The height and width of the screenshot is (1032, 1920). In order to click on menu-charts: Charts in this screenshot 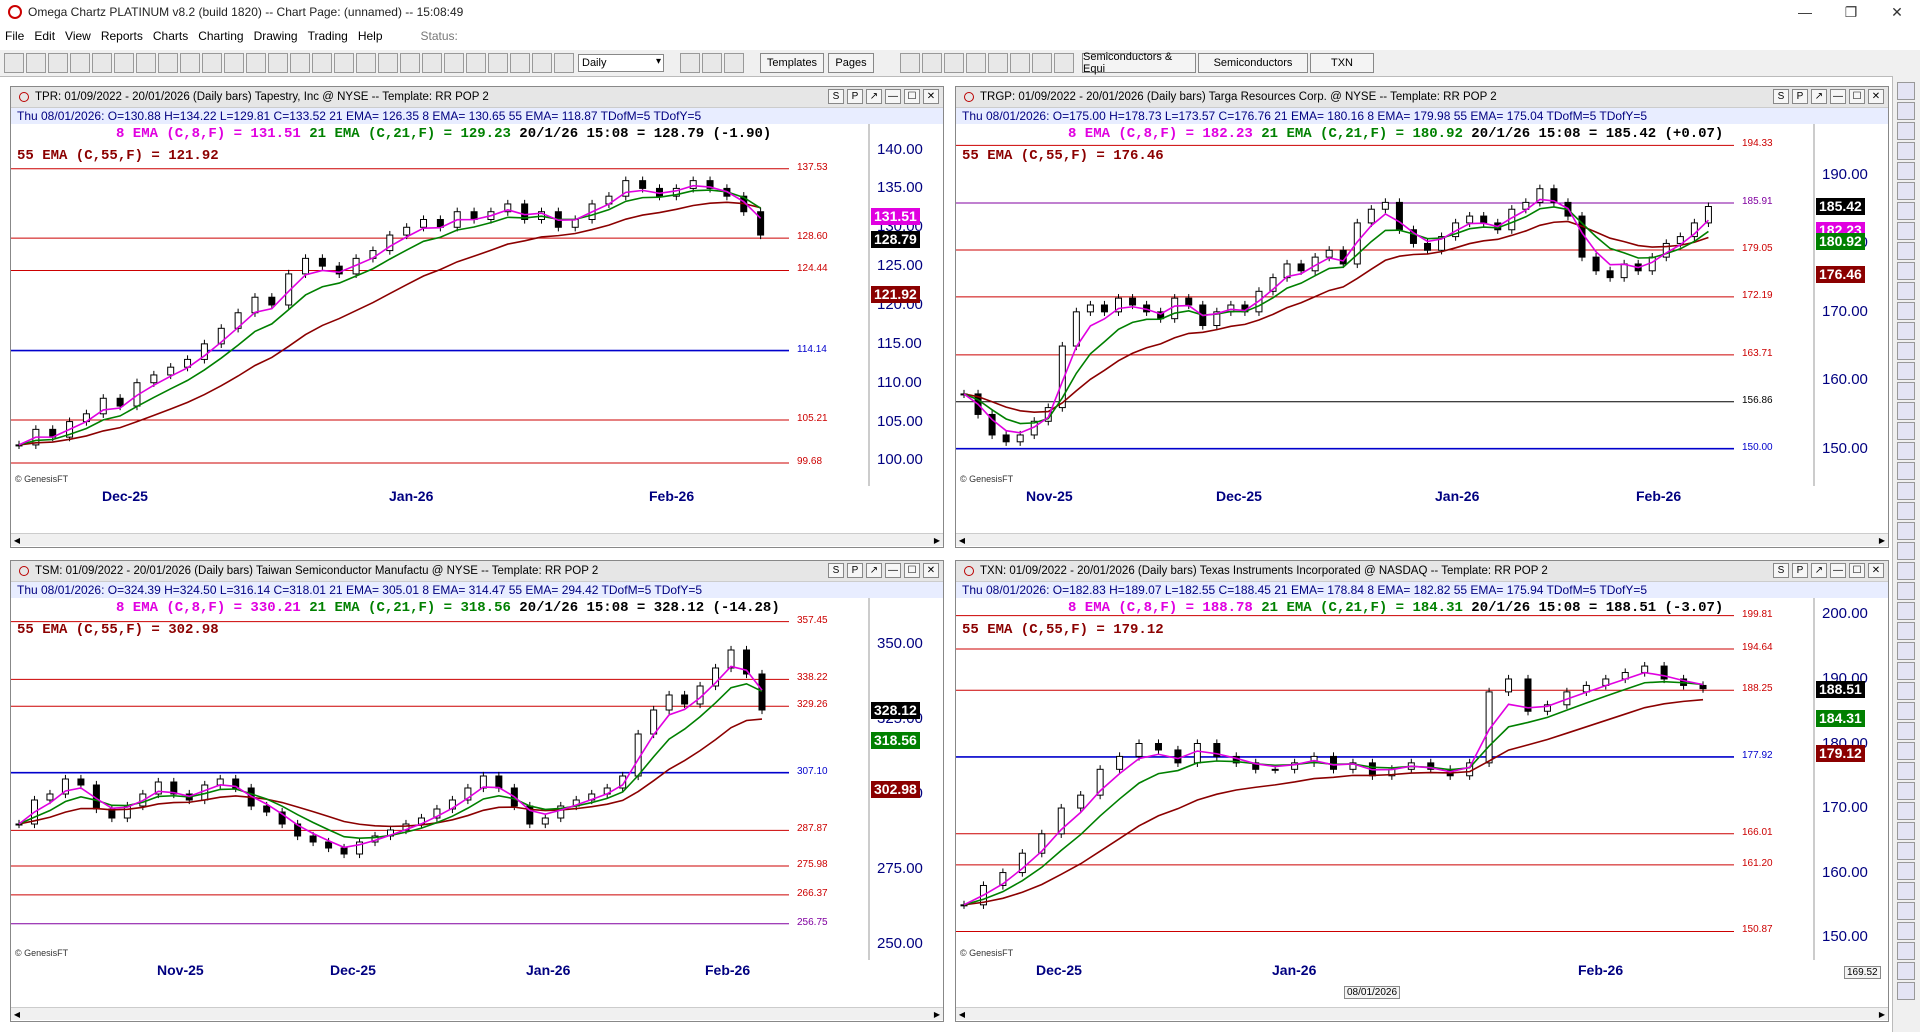, I will do `click(170, 36)`.